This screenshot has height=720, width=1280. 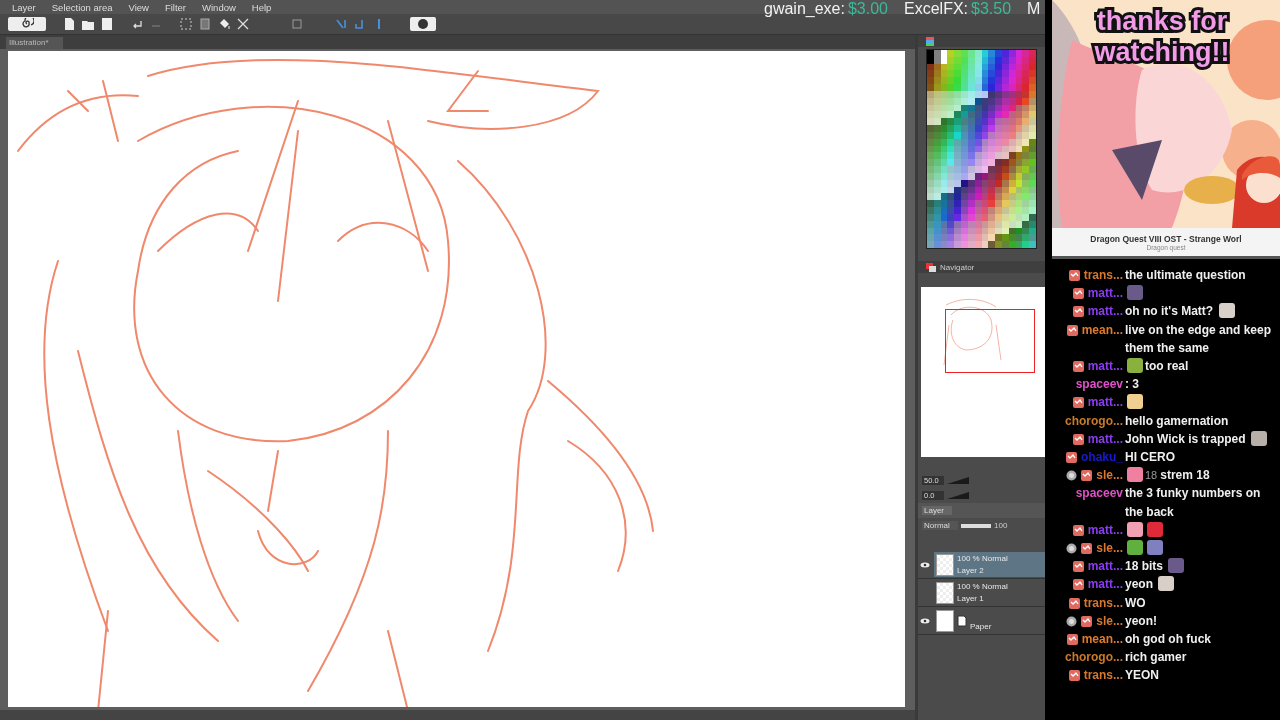 I want to click on message-text: yeon!, so click(x=1141, y=620).